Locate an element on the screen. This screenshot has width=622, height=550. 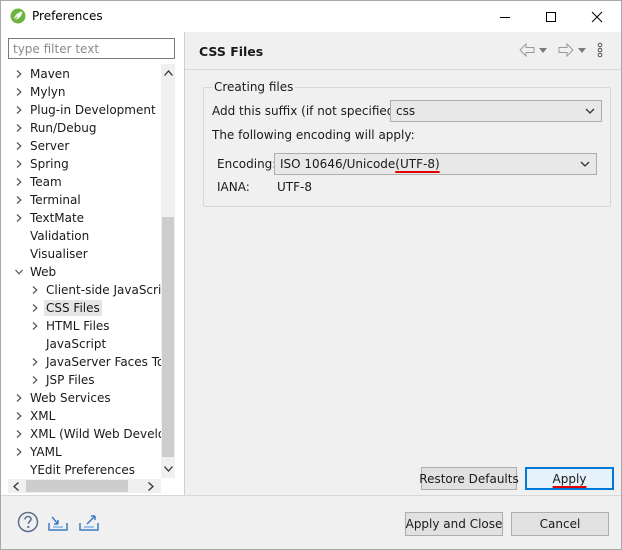
suffix-combo: css is located at coordinates (496, 111).